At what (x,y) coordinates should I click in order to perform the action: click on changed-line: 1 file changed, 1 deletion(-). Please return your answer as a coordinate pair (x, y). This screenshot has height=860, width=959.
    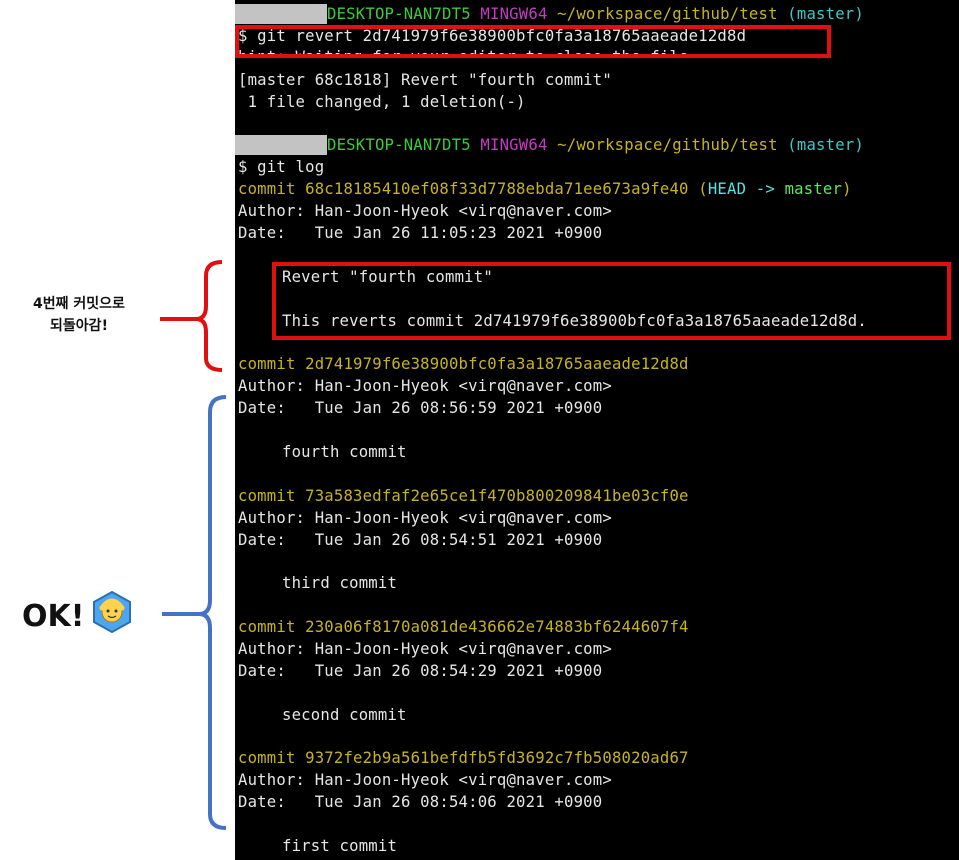
    Looking at the image, I should click on (382, 102).